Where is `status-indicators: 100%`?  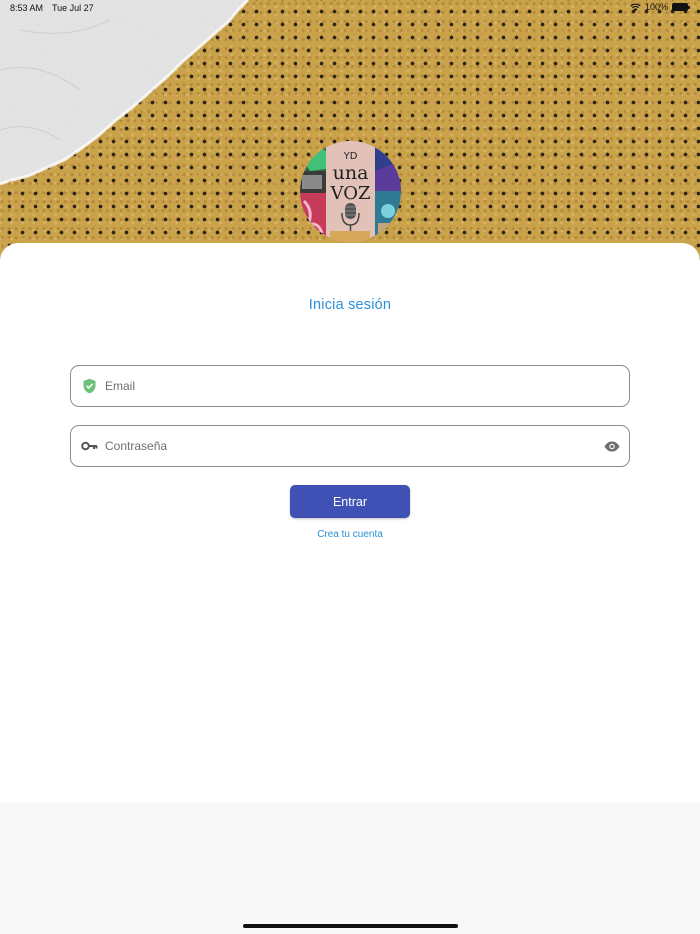 status-indicators: 100% is located at coordinates (660, 7).